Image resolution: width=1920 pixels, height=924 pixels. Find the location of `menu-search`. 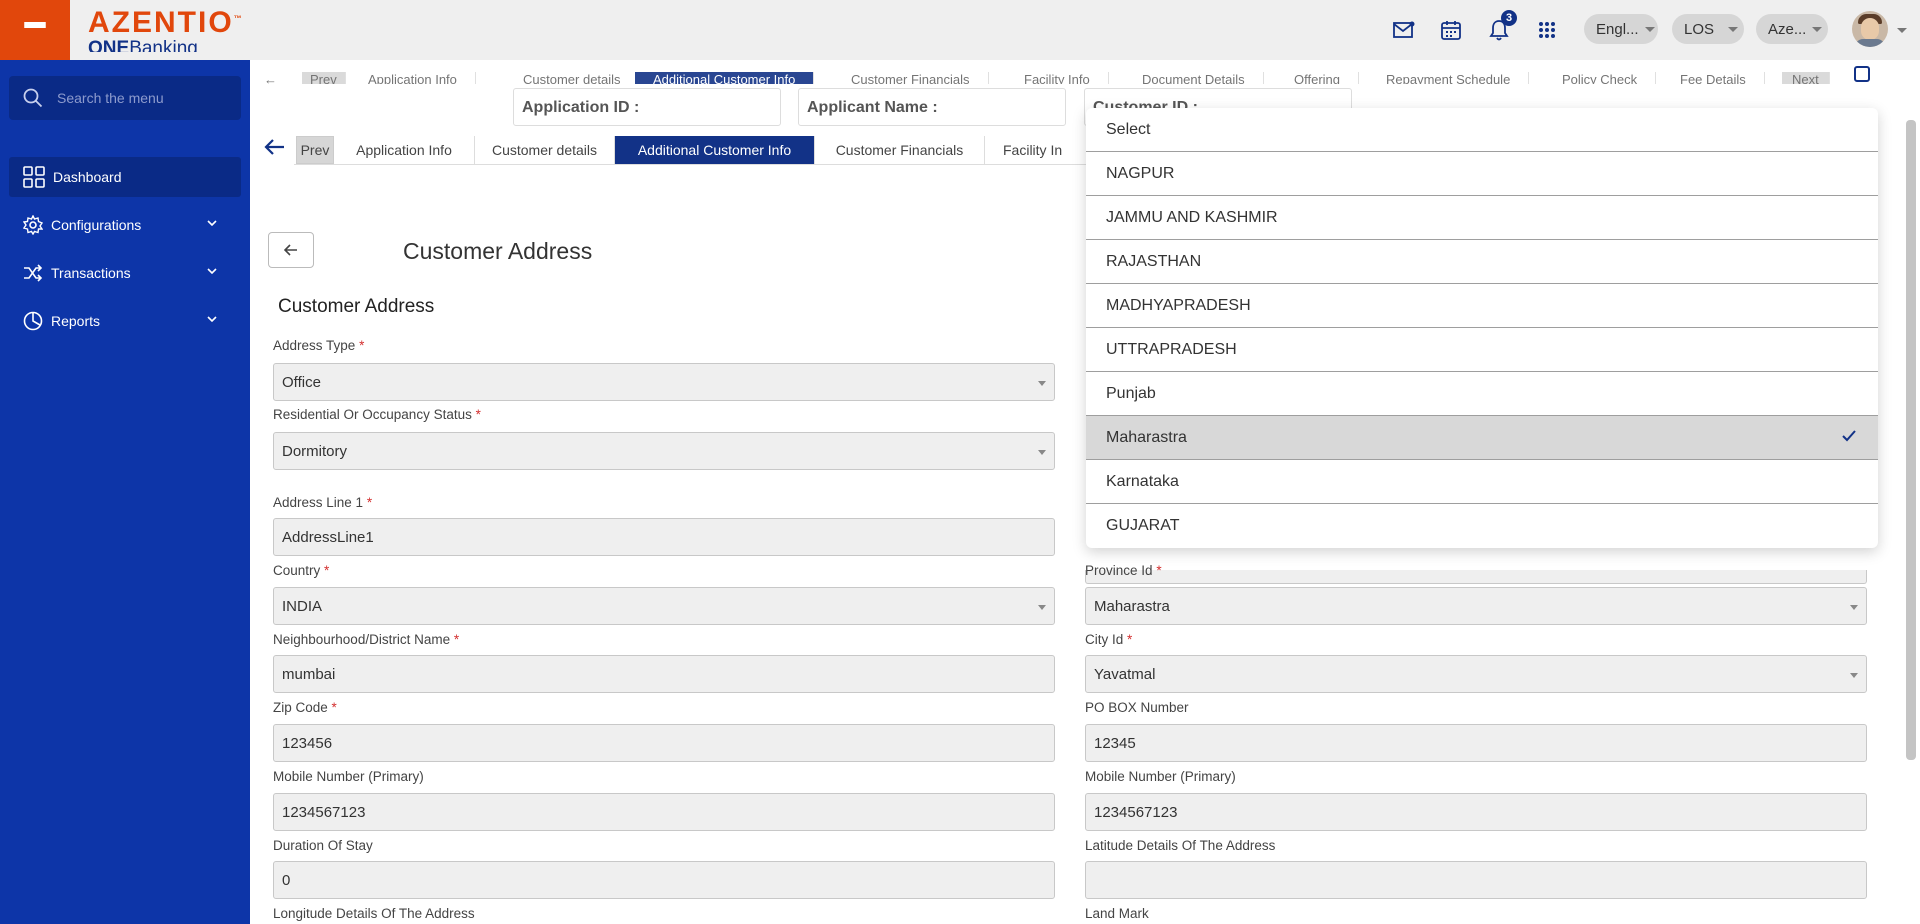

menu-search is located at coordinates (125, 98).